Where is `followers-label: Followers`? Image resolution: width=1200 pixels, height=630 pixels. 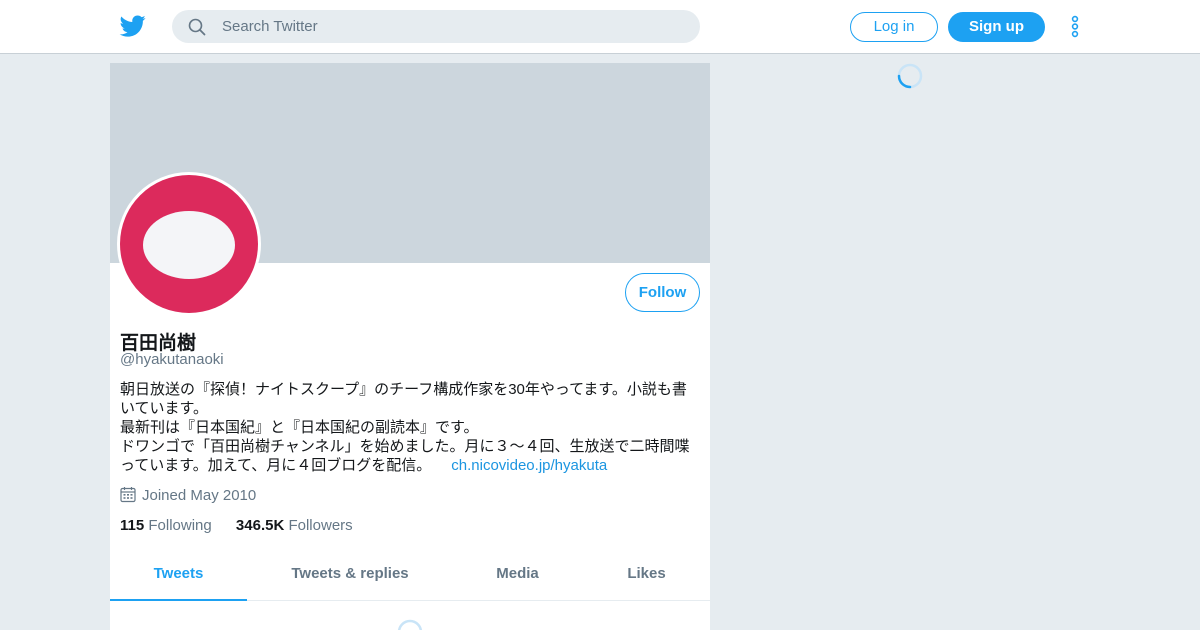
followers-label: Followers is located at coordinates (320, 525).